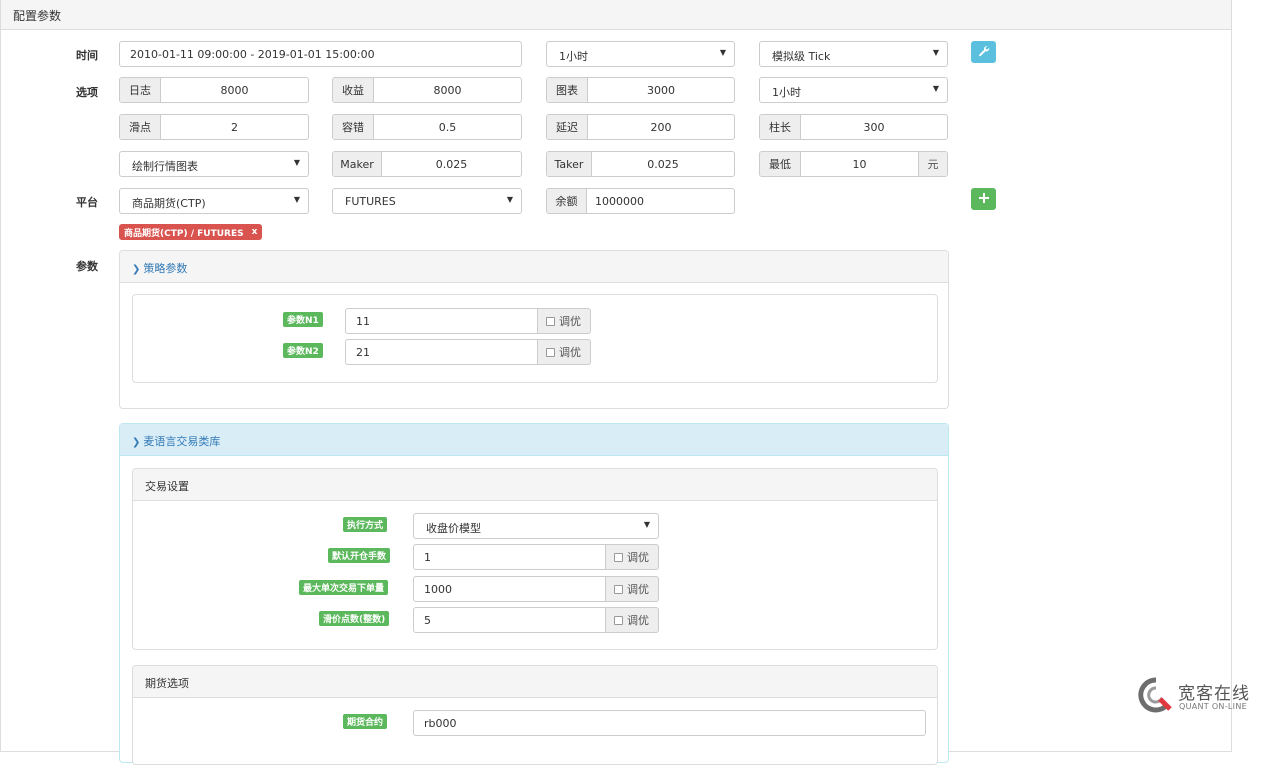  I want to click on slippage-addon: 滑点, so click(140, 127).